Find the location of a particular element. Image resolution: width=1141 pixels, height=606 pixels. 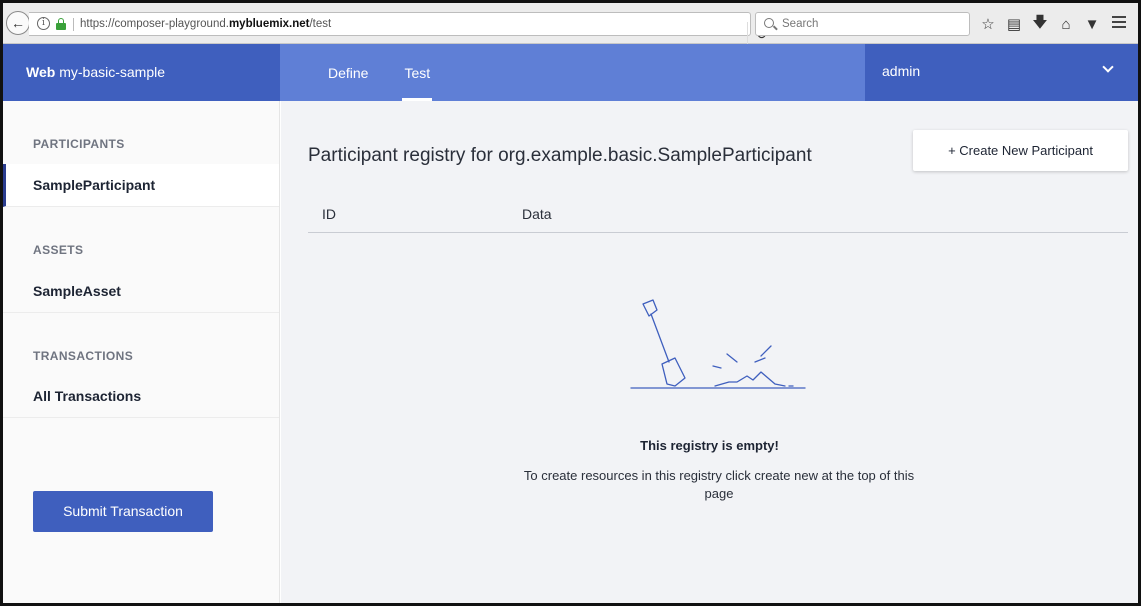

star-icon: ☆ is located at coordinates (988, 24).